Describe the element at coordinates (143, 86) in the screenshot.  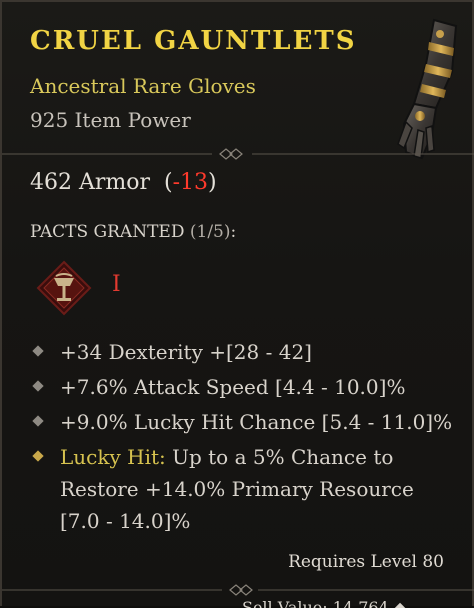
I see `item-rarity-type: Ancestral Rare Gloves` at that location.